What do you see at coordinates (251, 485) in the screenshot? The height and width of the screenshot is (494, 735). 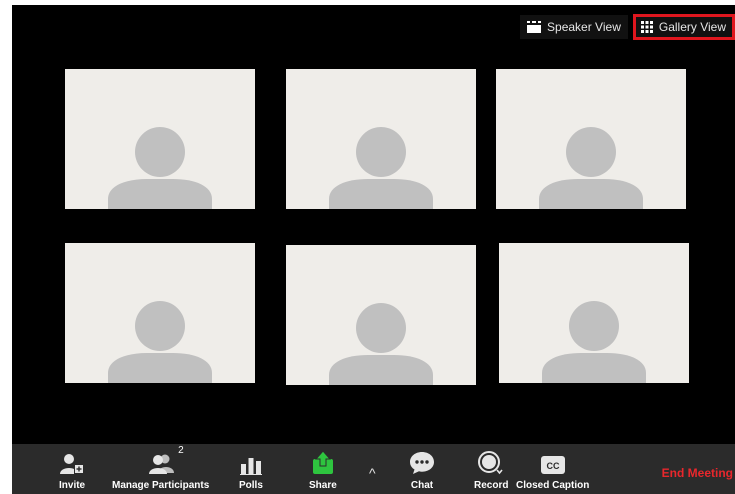 I see `polls-label: Polls` at bounding box center [251, 485].